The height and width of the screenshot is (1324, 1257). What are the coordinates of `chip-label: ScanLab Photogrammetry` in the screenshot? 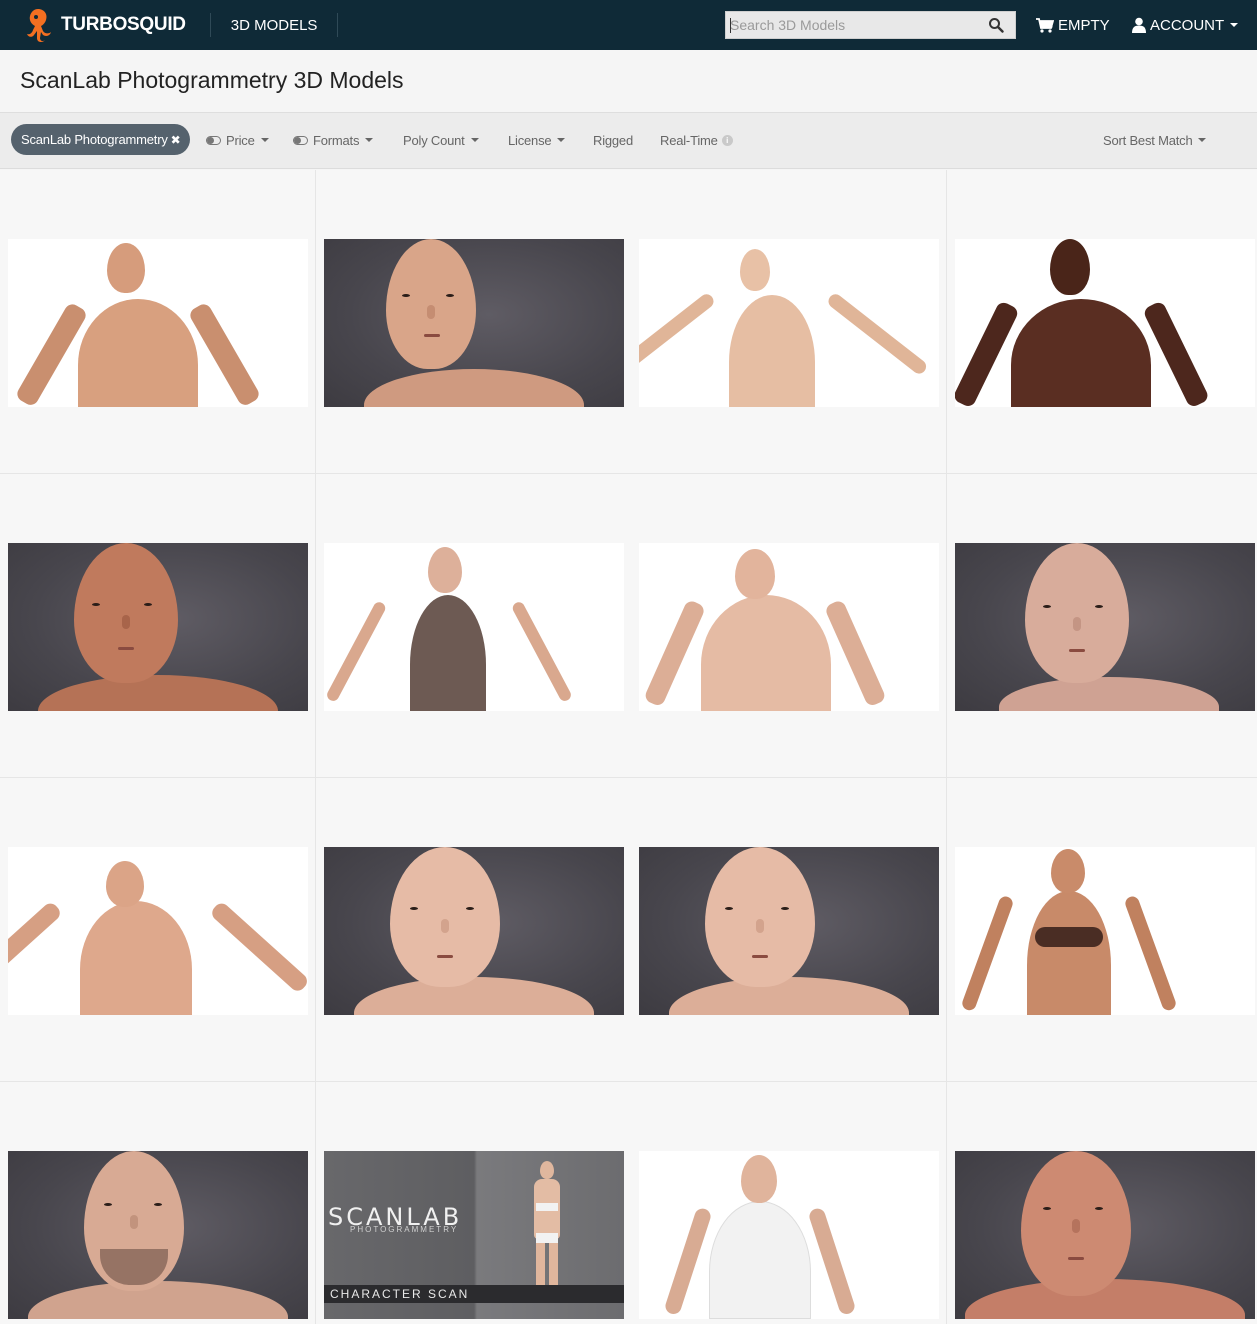 It's located at (94, 139).